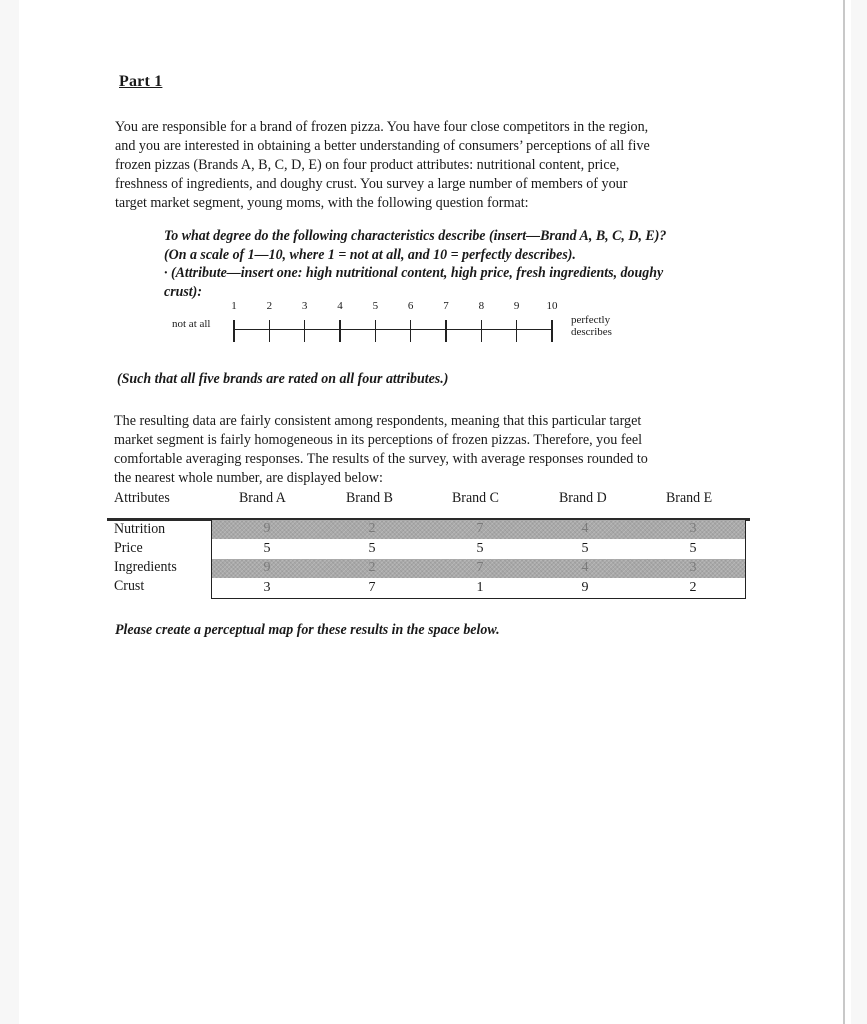 This screenshot has width=867, height=1024. I want to click on header-brand-c: Brand C, so click(475, 498).